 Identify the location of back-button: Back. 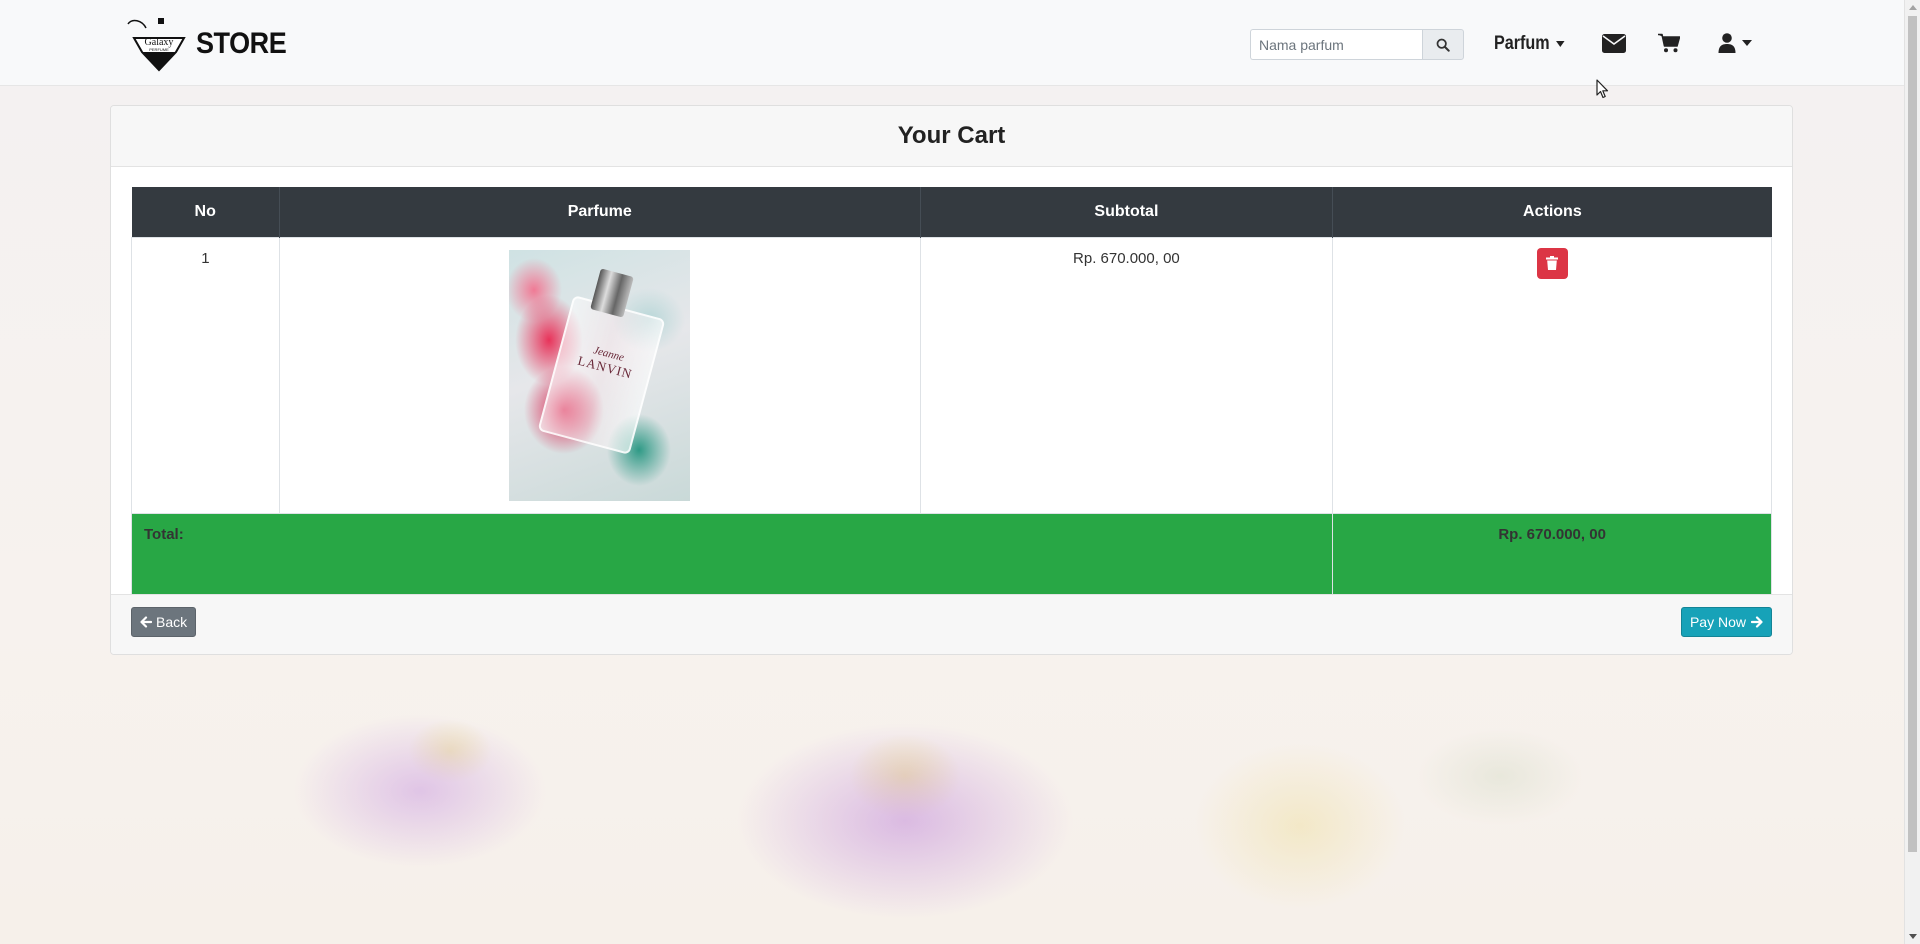
(164, 622).